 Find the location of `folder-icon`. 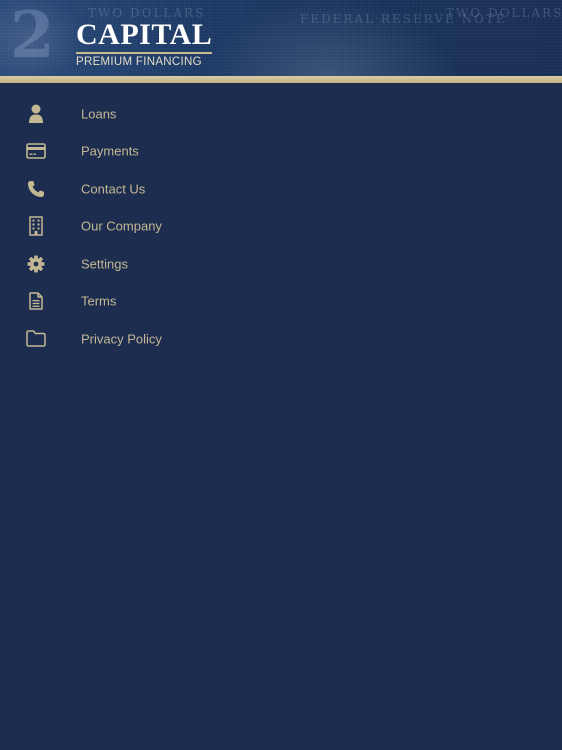

folder-icon is located at coordinates (36, 339).